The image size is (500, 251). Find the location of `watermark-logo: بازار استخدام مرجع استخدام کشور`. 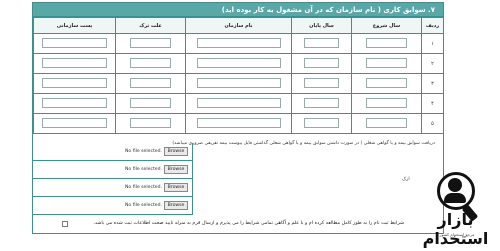

watermark-logo: بازار استخدام مرجع استخدام کشور is located at coordinates (455, 210).